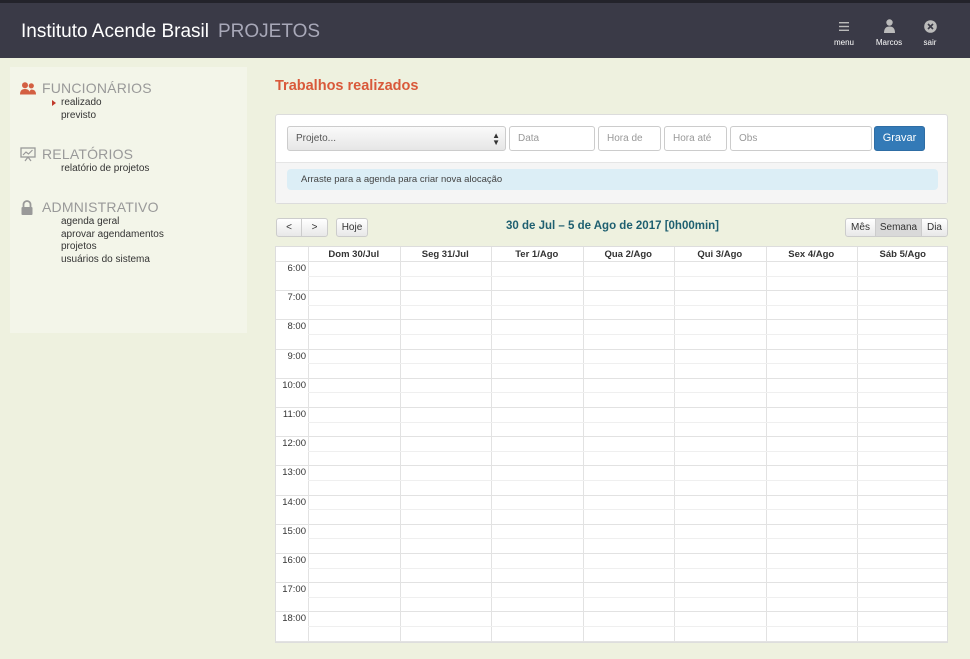  I want to click on select-arrows-icon: ▲ ▼, so click(496, 139).